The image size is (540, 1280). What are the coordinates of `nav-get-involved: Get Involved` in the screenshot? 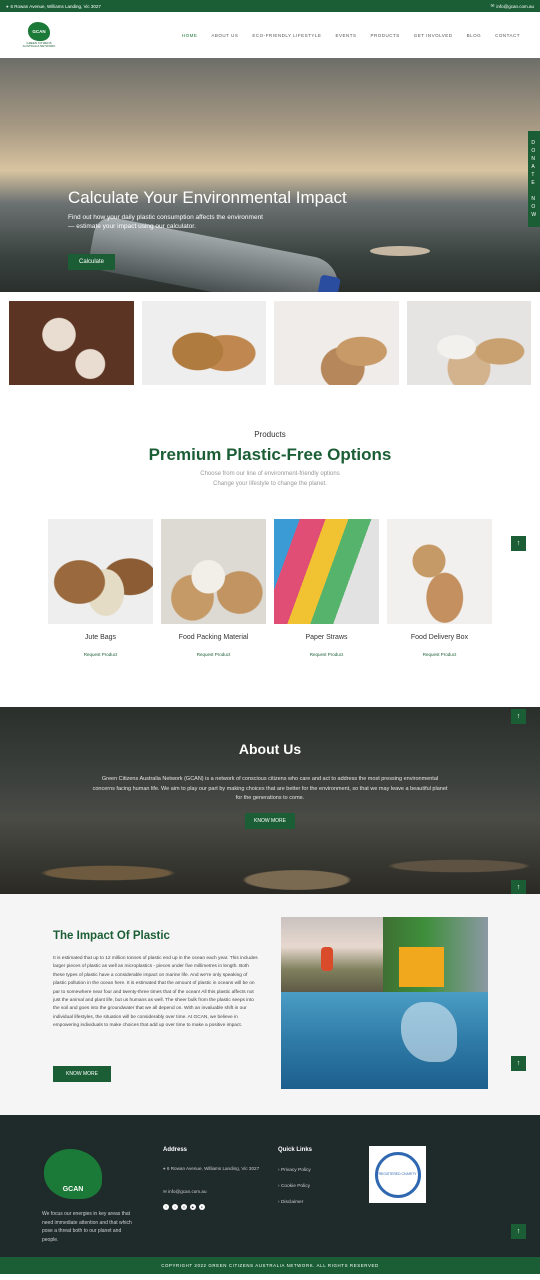 It's located at (433, 35).